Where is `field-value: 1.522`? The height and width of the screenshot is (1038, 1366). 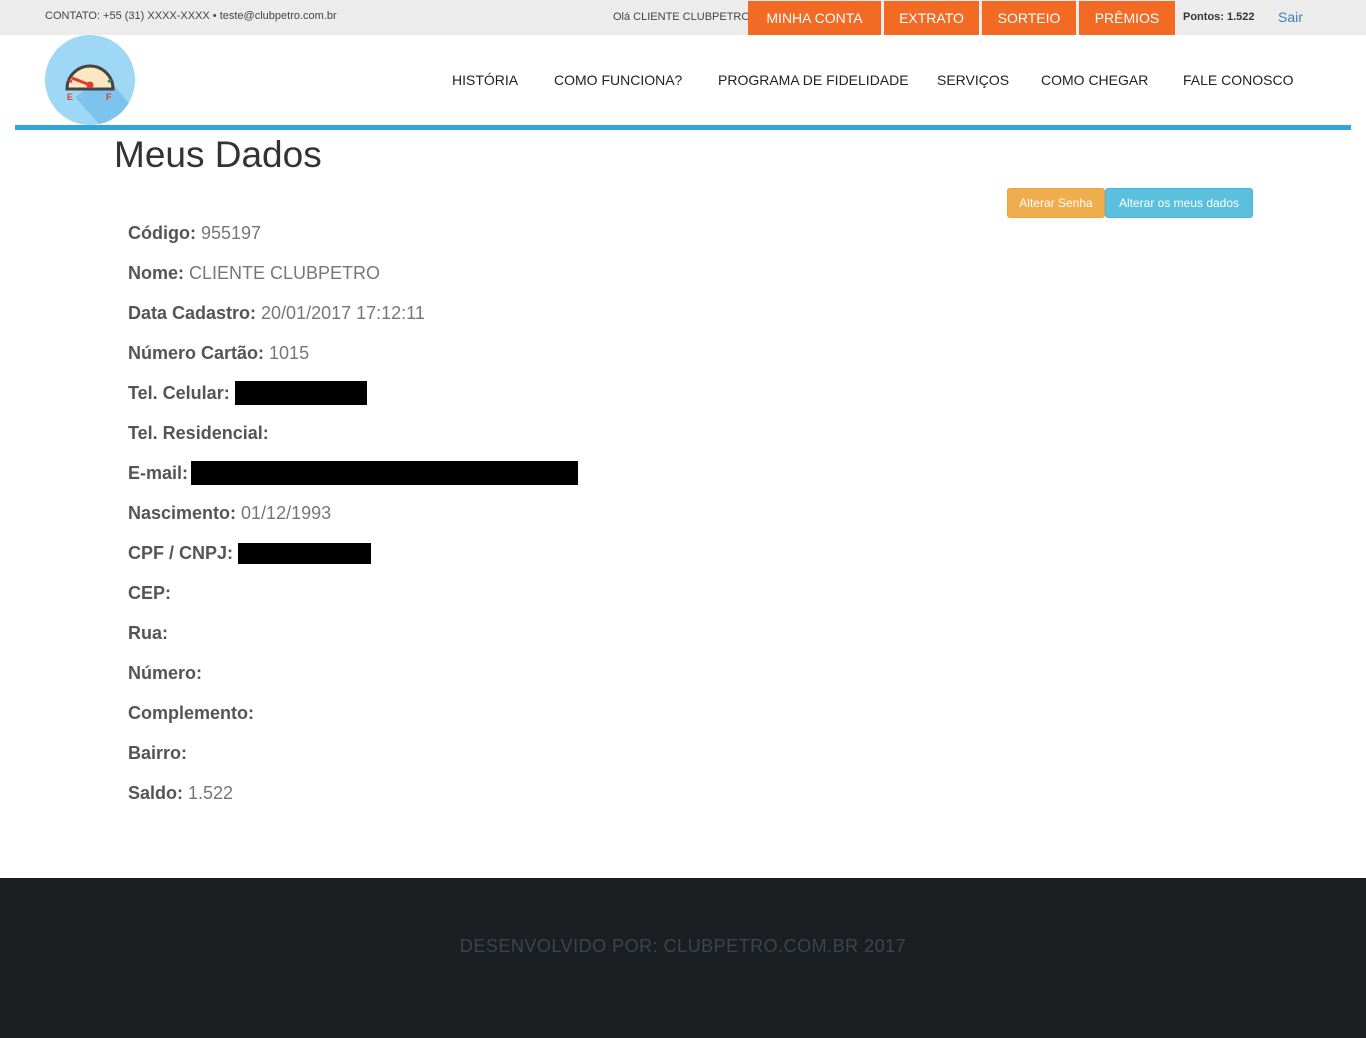
field-value: 1.522 is located at coordinates (211, 792).